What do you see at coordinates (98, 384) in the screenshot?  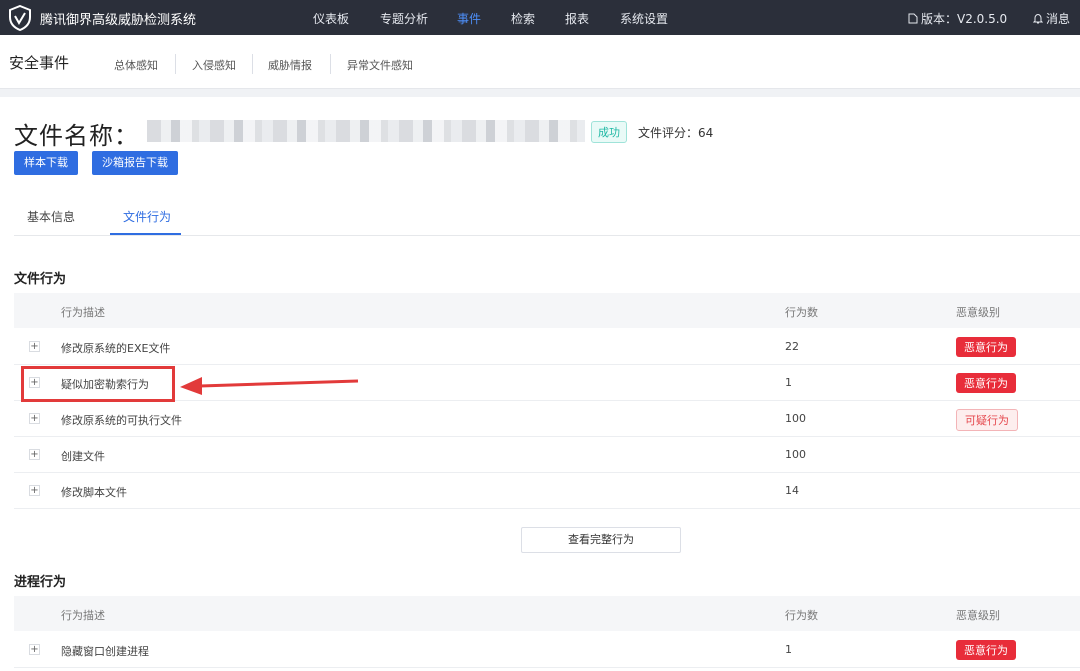 I see `annotation-highlight-box` at bounding box center [98, 384].